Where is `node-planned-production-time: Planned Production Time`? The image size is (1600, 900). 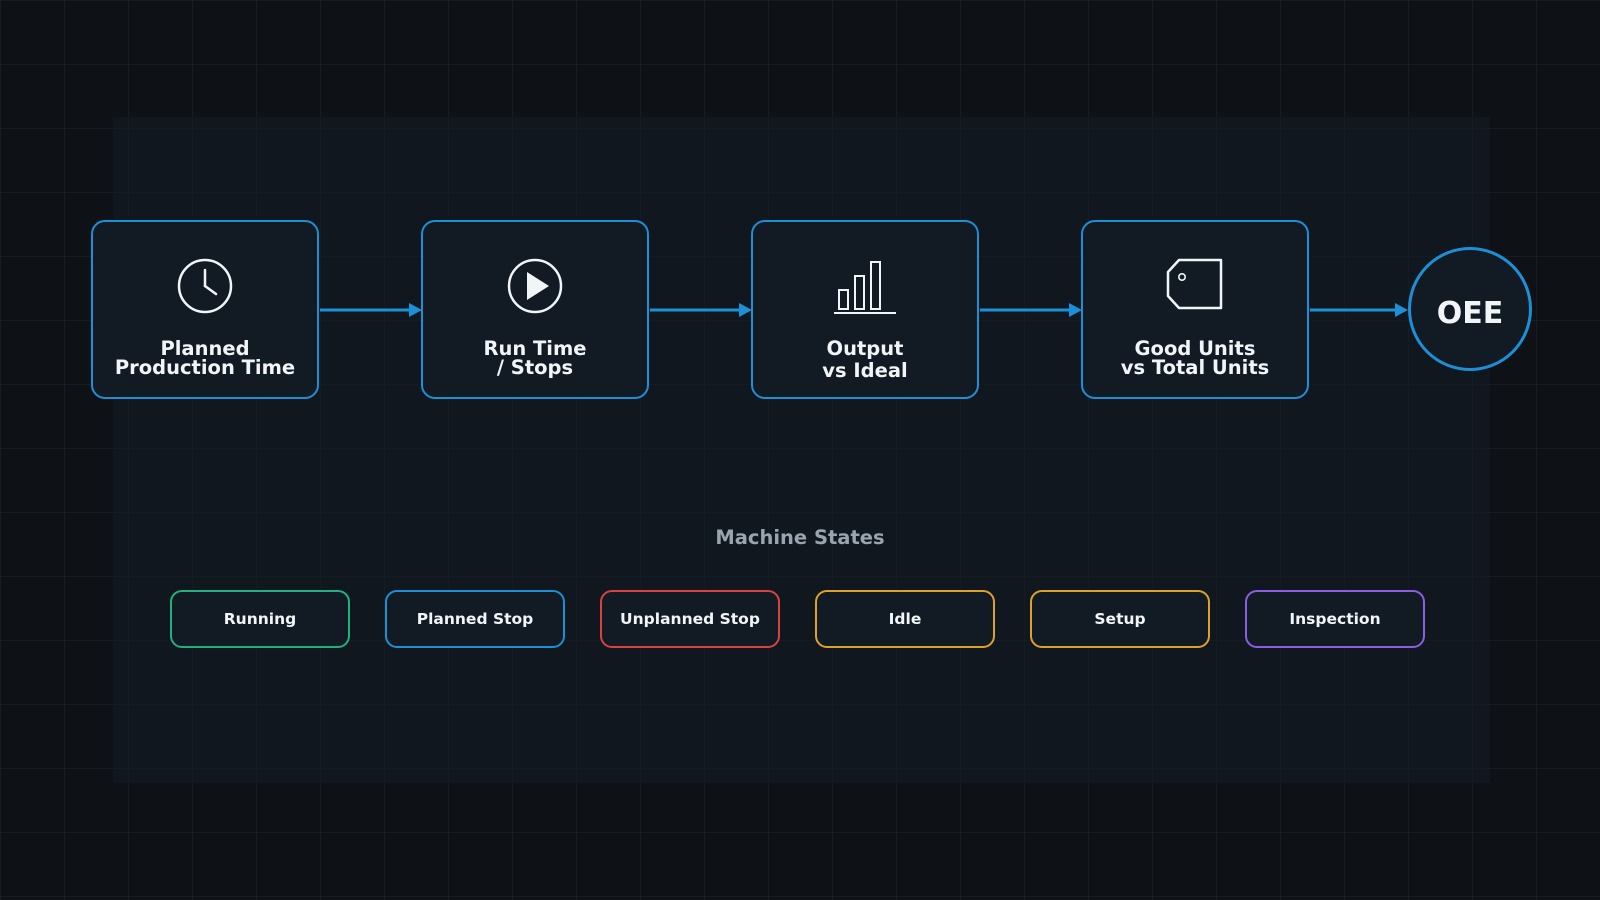
node-planned-production-time: Planned Production Time is located at coordinates (205, 309).